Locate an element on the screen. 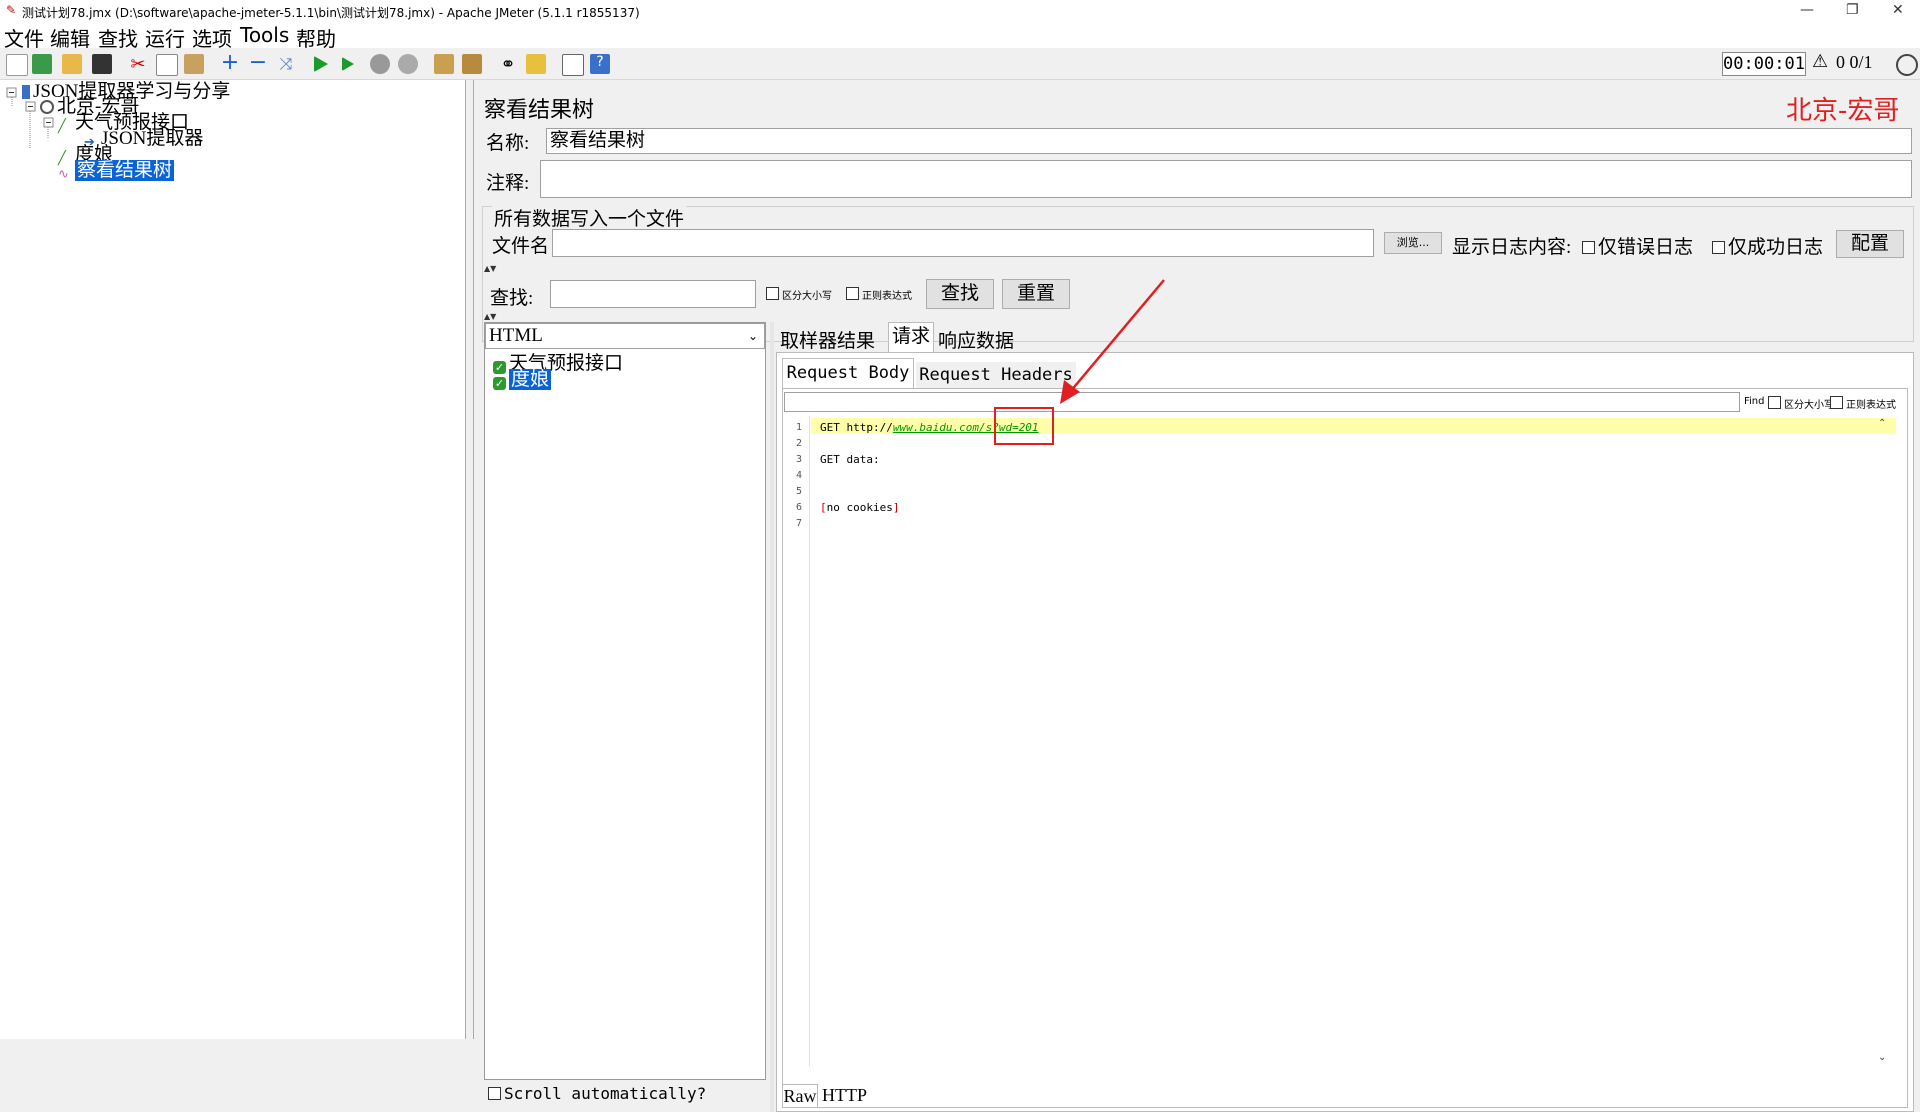 The height and width of the screenshot is (1112, 1920). restore-button: ❐ is located at coordinates (1852, 10).